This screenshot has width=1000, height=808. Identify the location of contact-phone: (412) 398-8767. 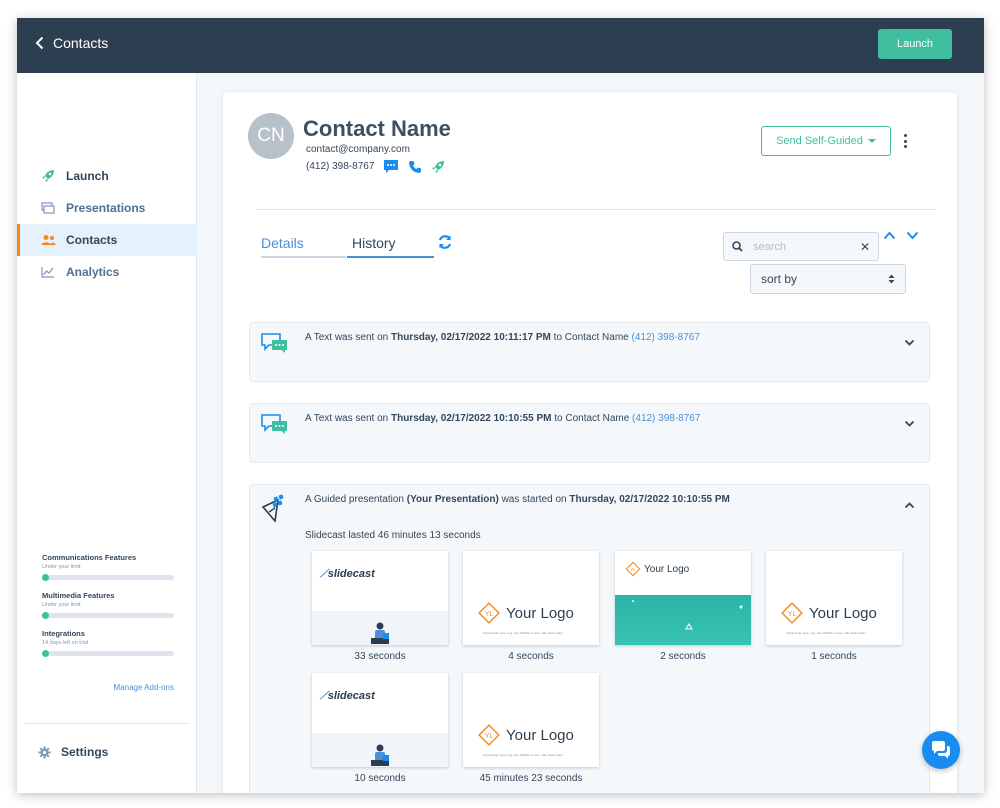
(340, 166).